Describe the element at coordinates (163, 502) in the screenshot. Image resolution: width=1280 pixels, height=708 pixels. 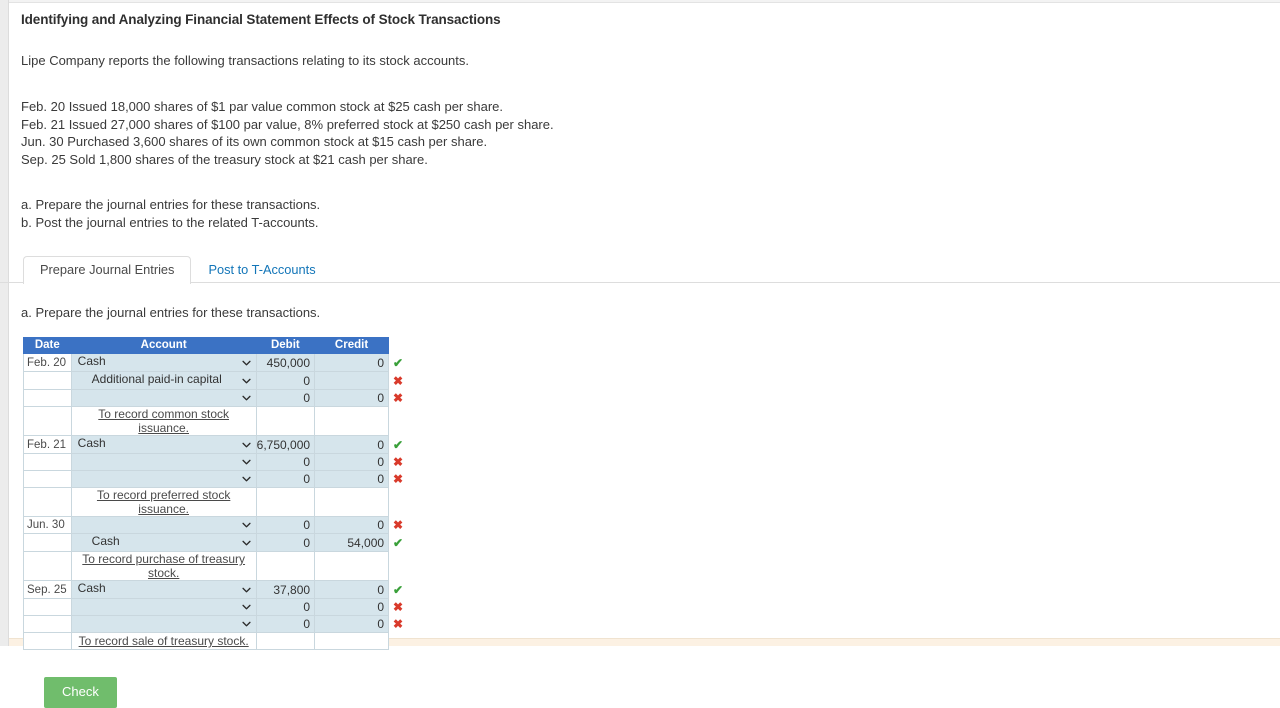
I see `journal-memo-cell: To record preferred stock issuance.` at that location.